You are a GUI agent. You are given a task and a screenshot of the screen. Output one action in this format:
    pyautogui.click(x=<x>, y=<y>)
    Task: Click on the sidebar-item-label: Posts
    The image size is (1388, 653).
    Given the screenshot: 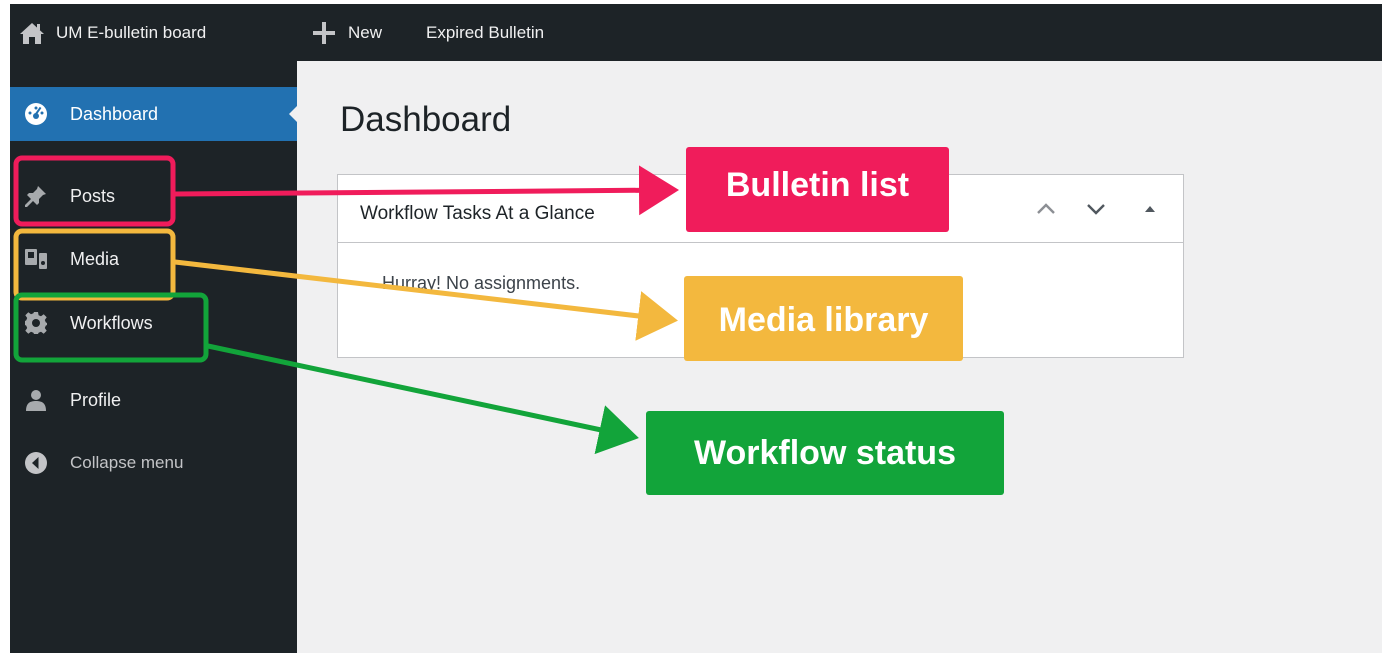 What is the action you would take?
    pyautogui.click(x=93, y=195)
    